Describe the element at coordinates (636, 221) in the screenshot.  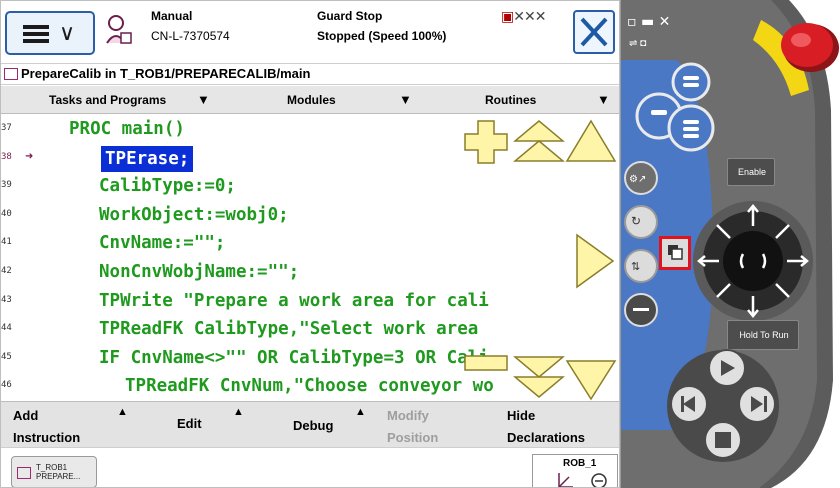
I see `motion-mode-icon: ↻` at that location.